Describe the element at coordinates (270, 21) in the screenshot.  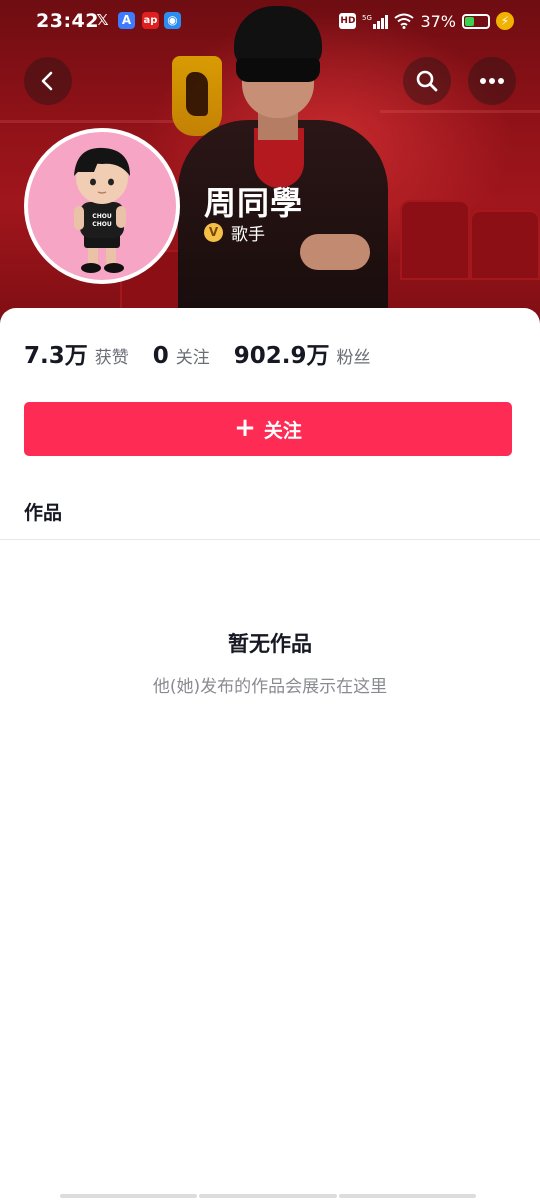
I see `status-bar: 23:42 𝕏 A ap ◉ HD 5G 37% ⚡` at that location.